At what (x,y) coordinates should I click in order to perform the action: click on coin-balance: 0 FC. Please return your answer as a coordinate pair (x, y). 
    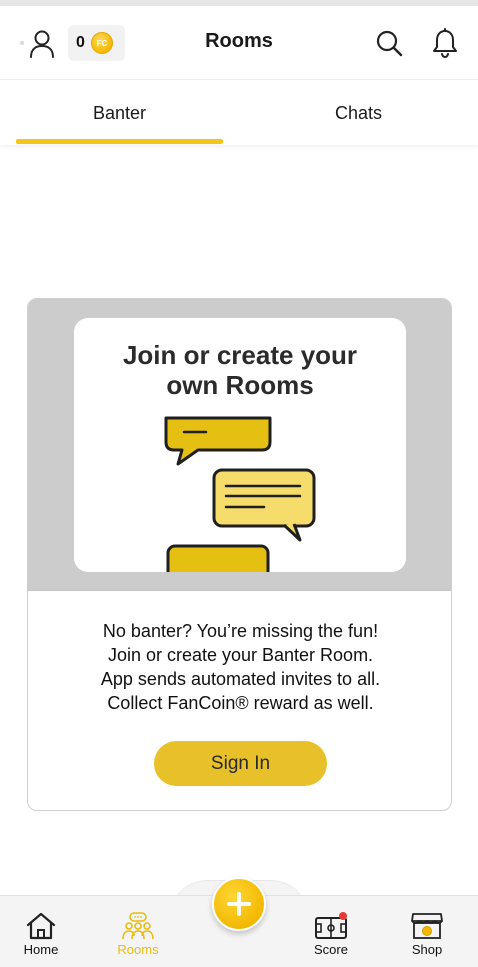
    Looking at the image, I should click on (96, 43).